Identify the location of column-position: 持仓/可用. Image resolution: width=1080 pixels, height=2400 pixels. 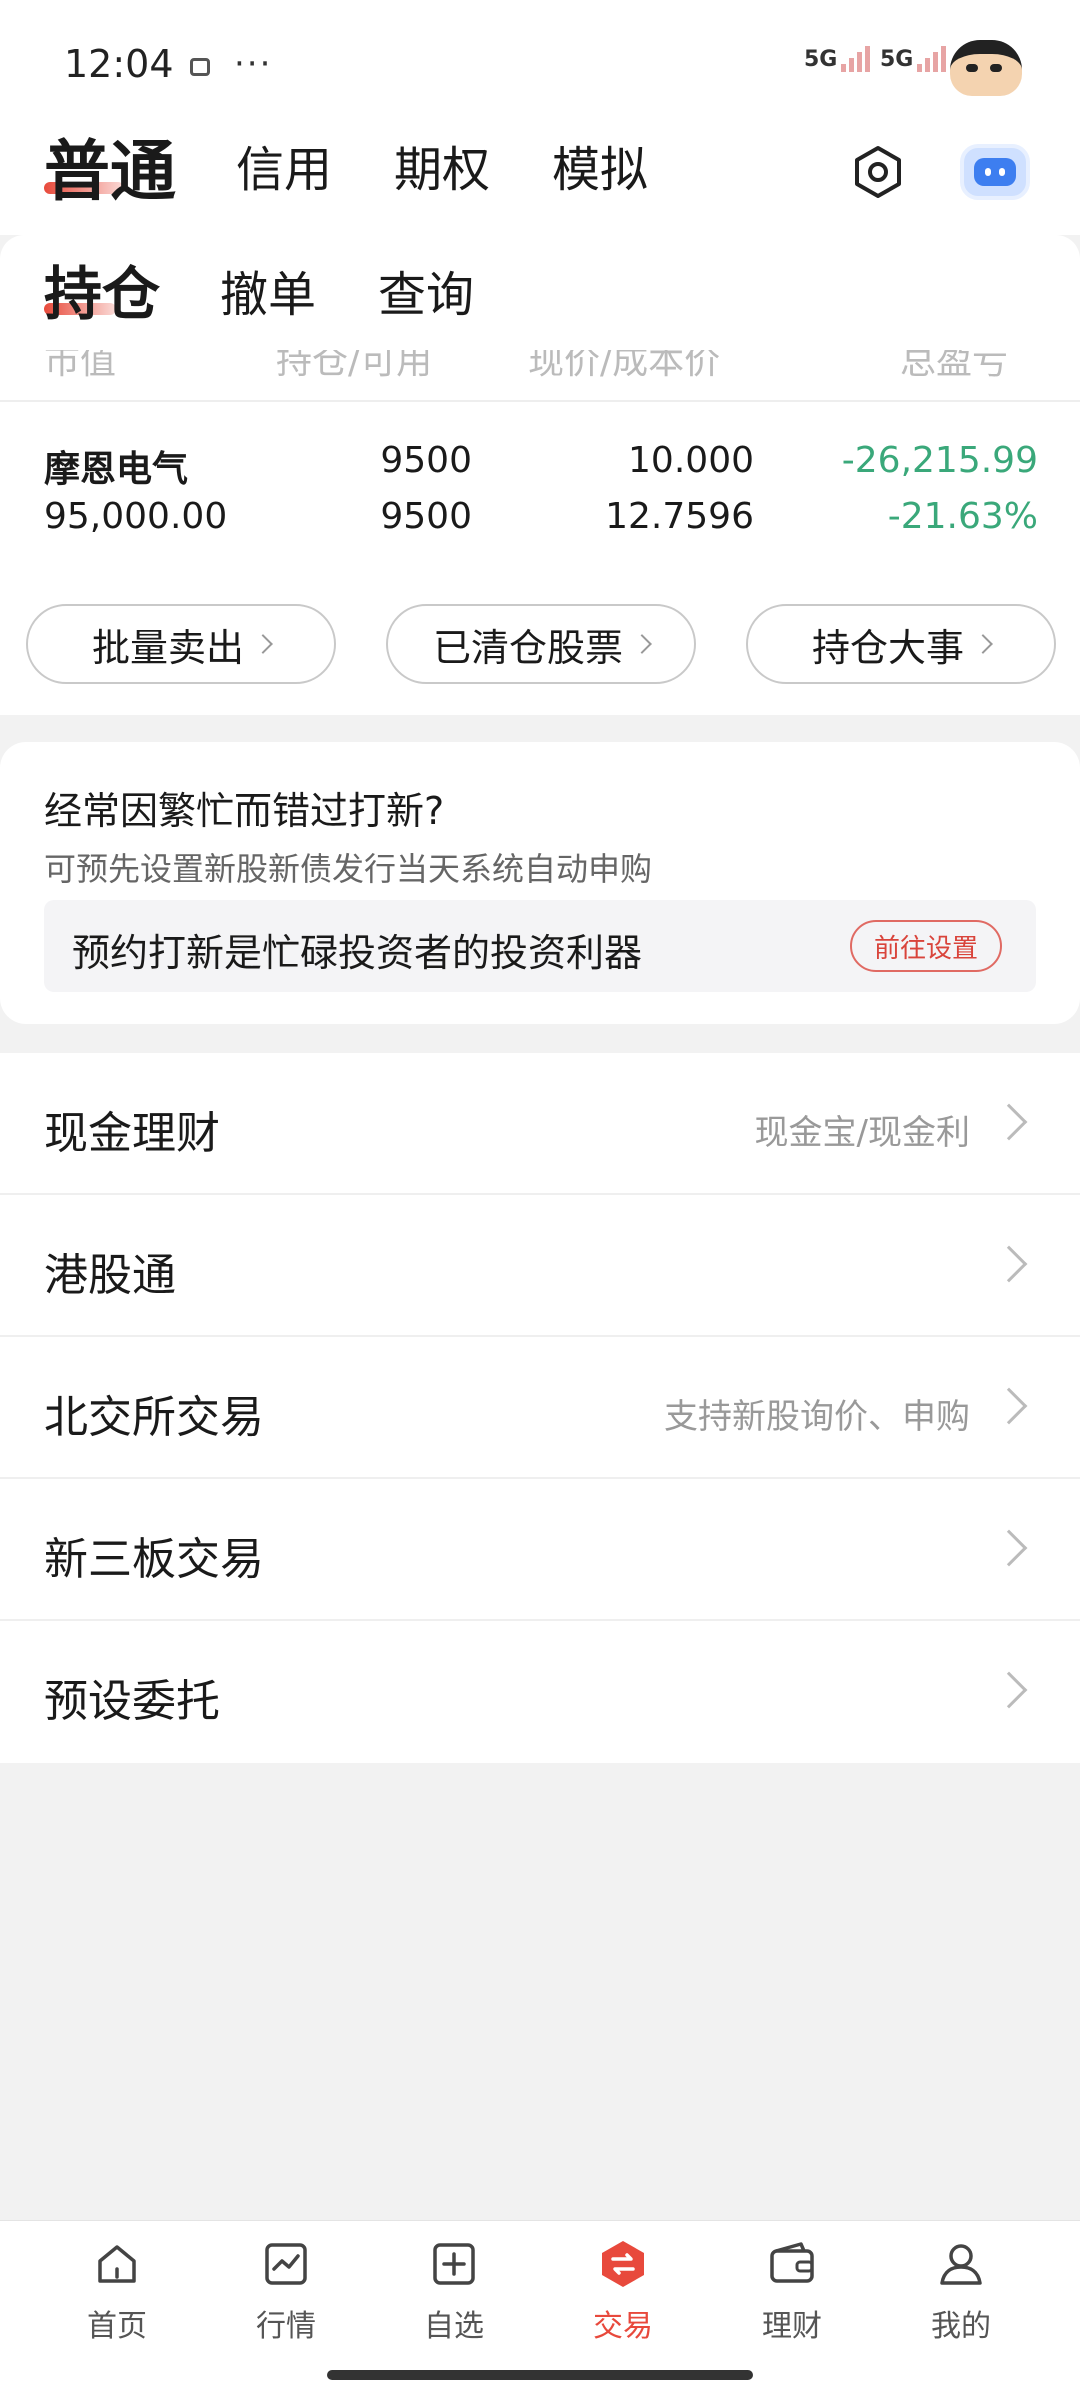
(354, 366).